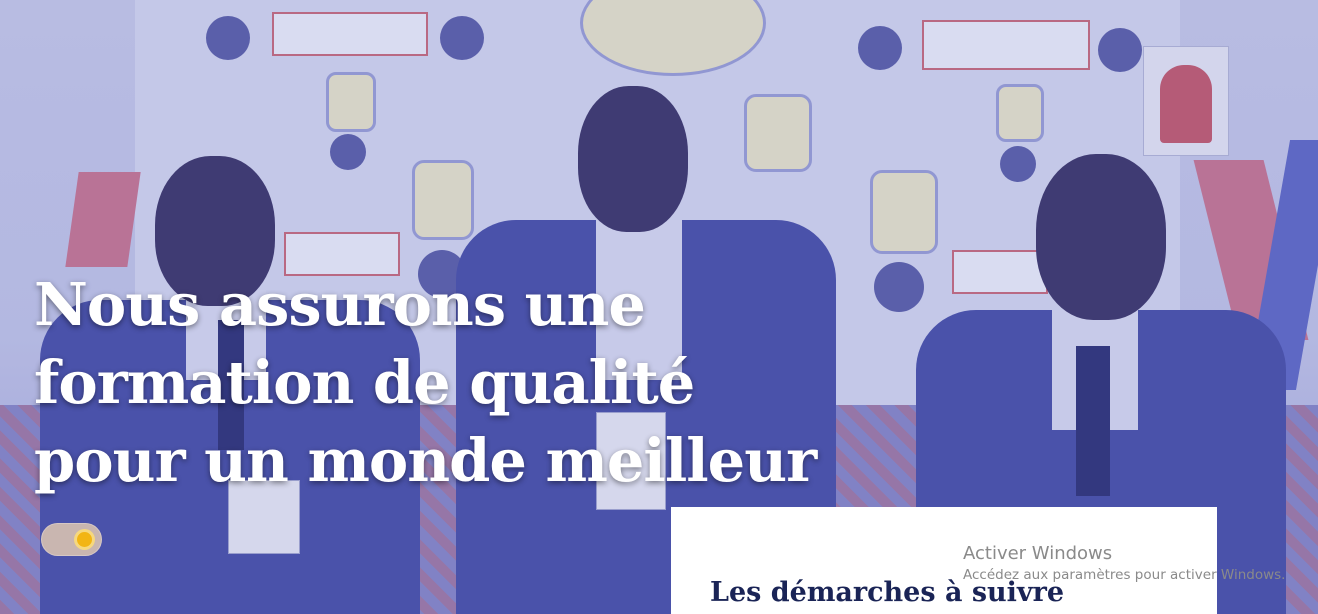 This screenshot has height=614, width=1318. I want to click on sun-icon, so click(84, 539).